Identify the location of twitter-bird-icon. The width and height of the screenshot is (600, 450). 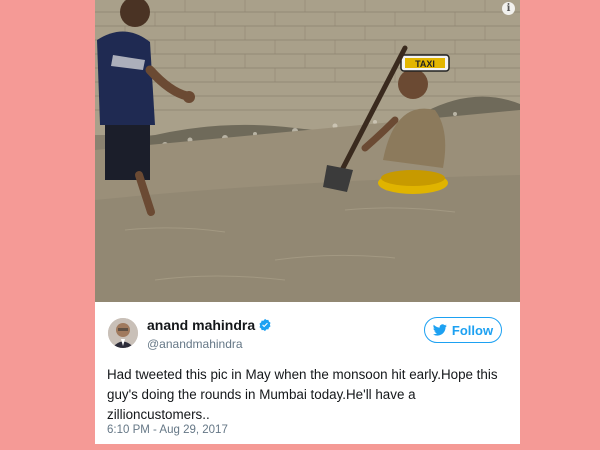
(439, 330).